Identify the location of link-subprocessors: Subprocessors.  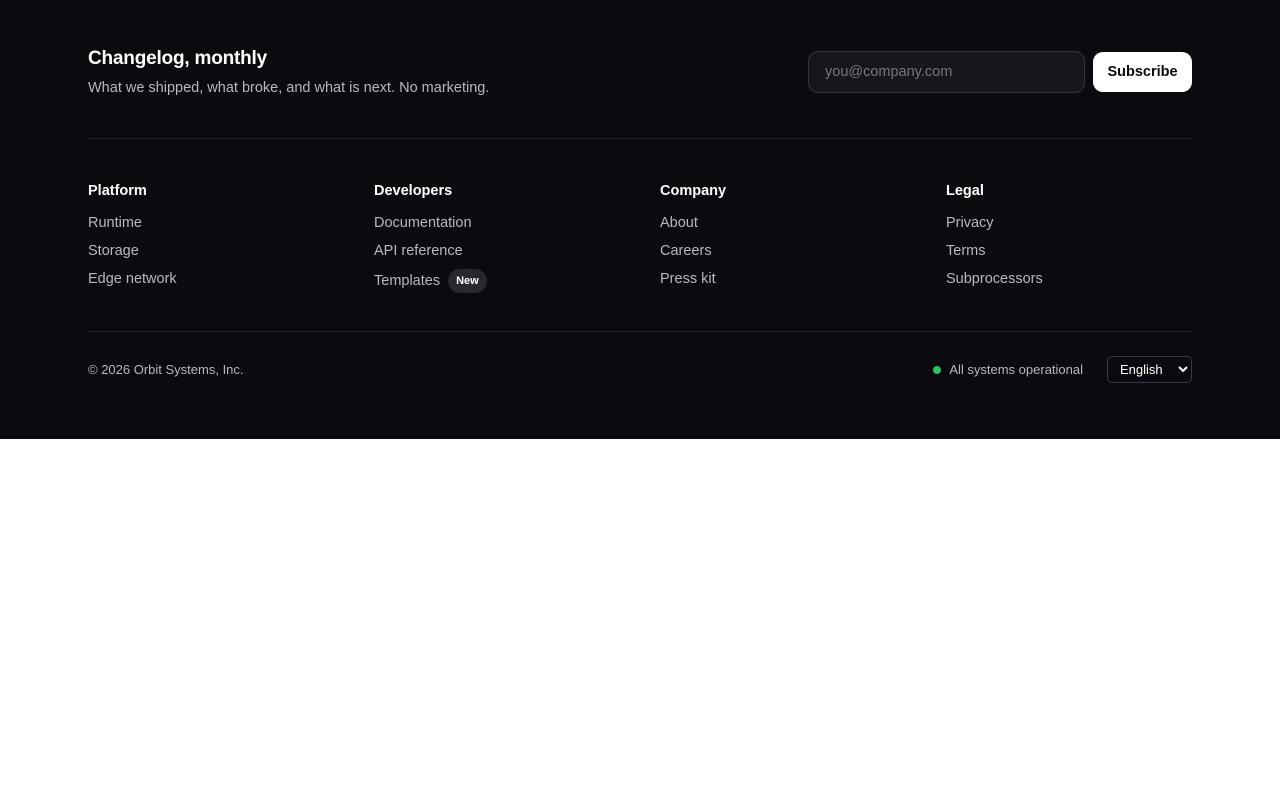
(994, 279).